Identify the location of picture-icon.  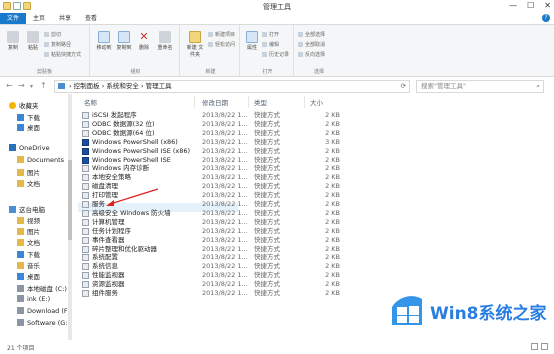
(20, 231).